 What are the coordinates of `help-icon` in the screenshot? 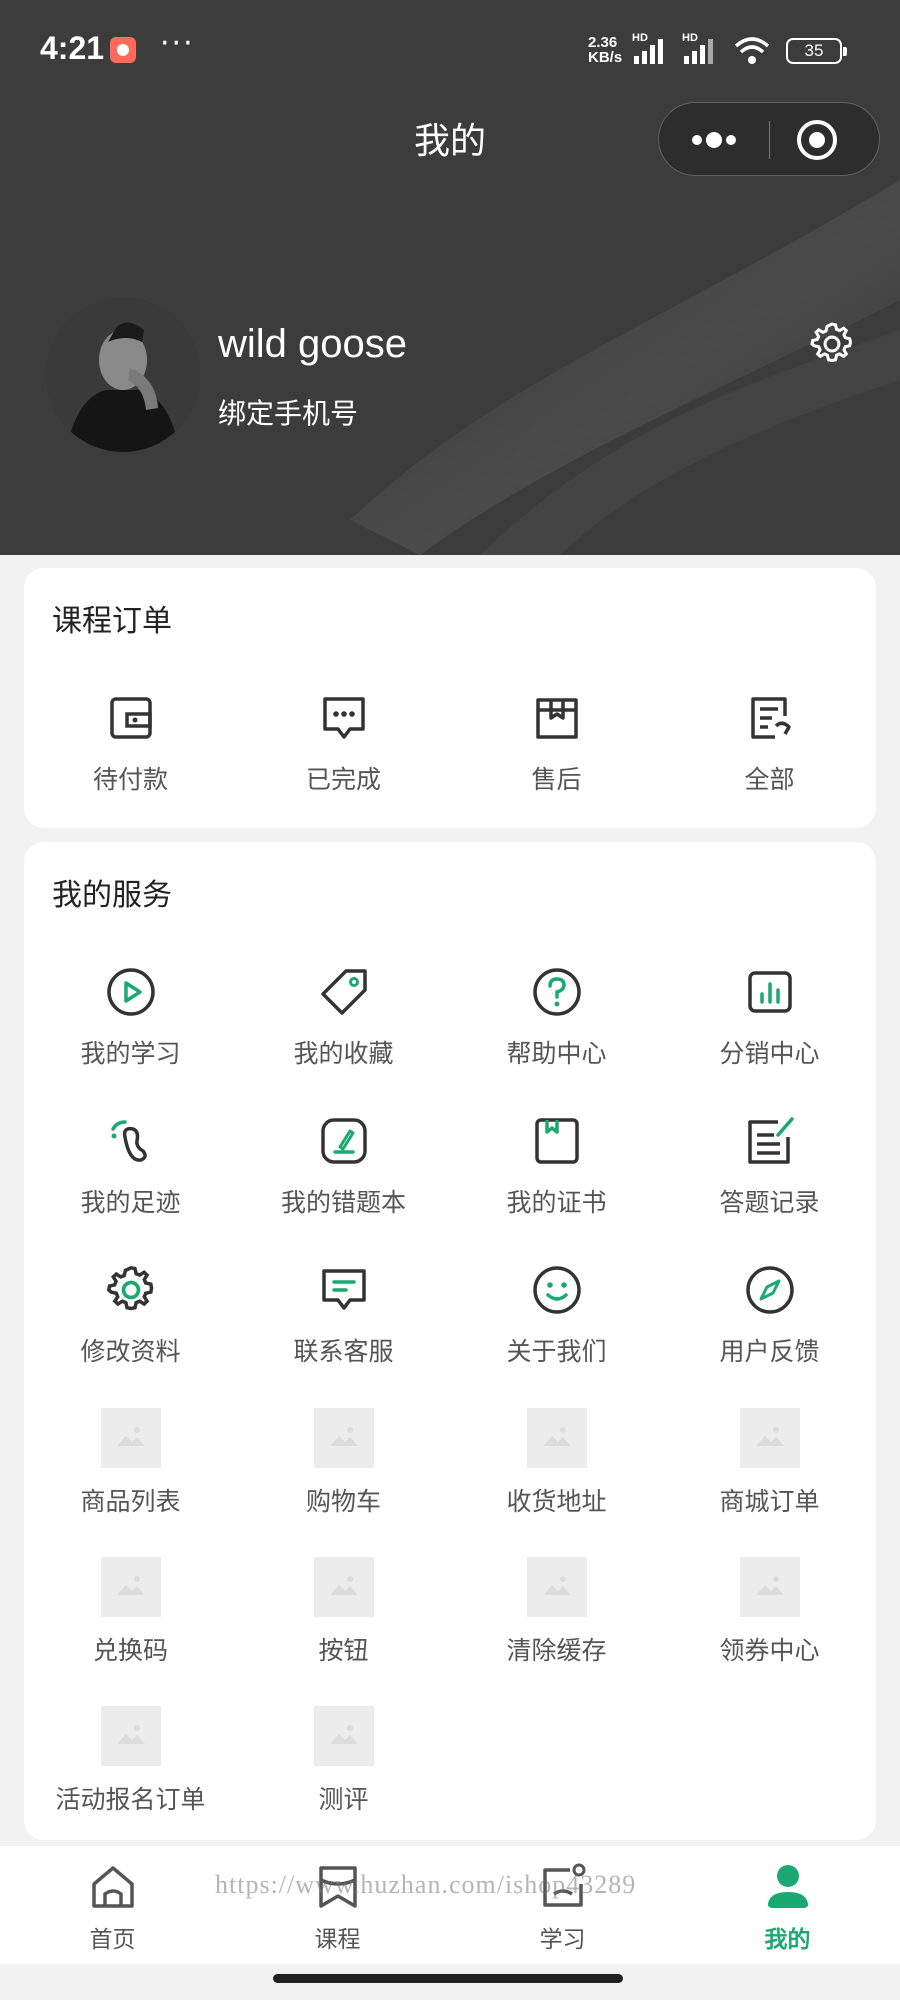 It's located at (556, 992).